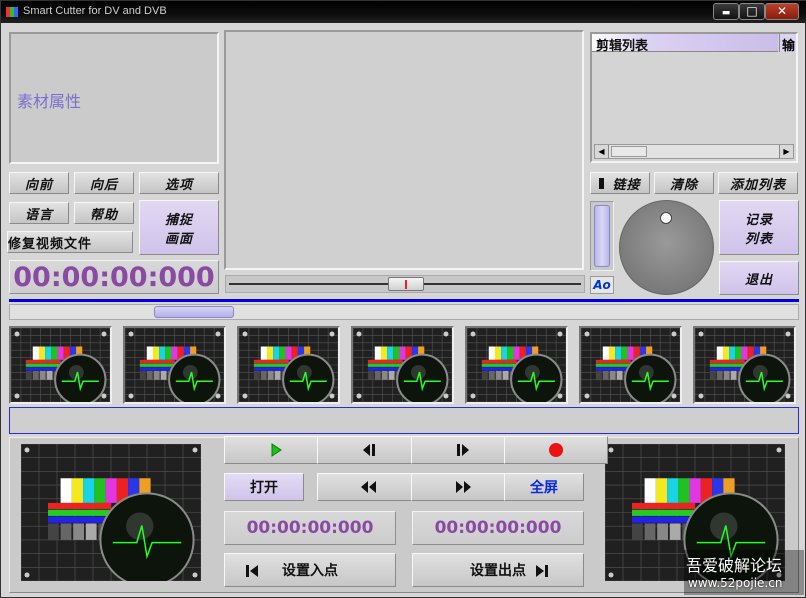 Image resolution: width=806 pixels, height=598 pixels. I want to click on clip-list-header: 剪辑列表, so click(685, 44).